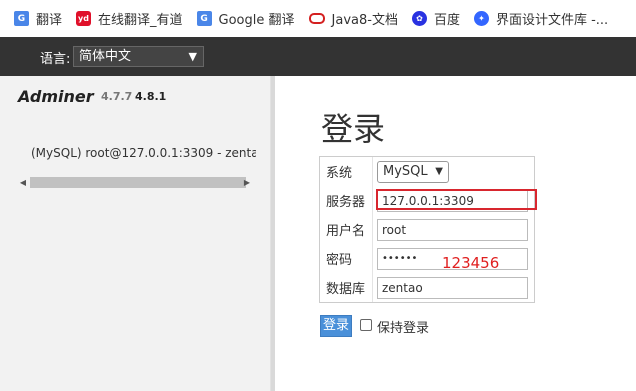  Describe the element at coordinates (23, 182) in the screenshot. I see `scroll-left-icon: ◀` at that location.